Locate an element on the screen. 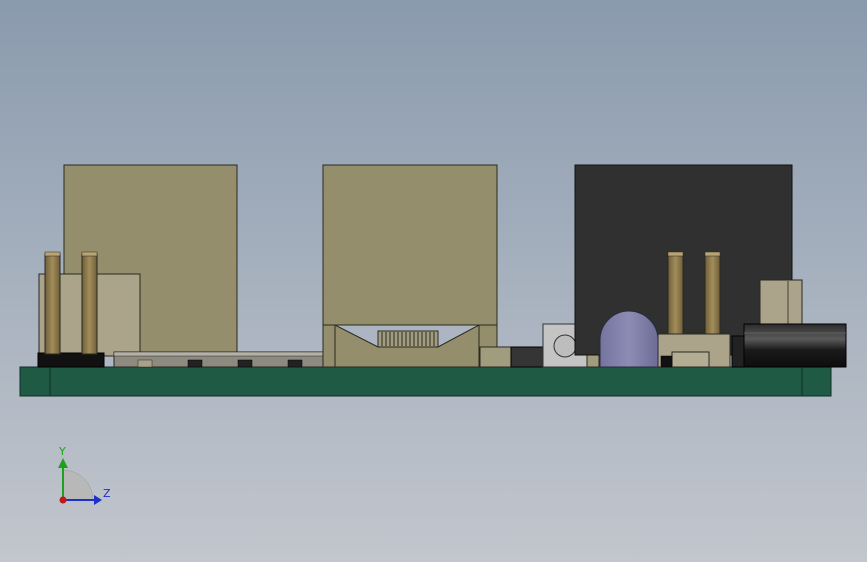 The image size is (867, 562). low-strip-connector is located at coordinates (223, 359).